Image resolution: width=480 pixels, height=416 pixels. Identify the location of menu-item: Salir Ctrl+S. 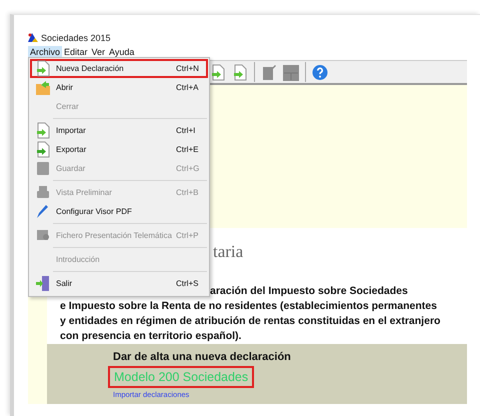
(119, 283).